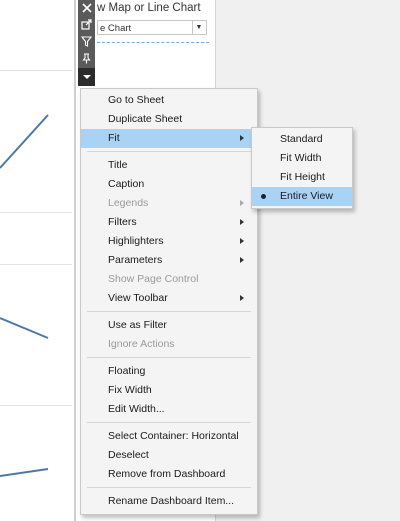 The height and width of the screenshot is (521, 400). Describe the element at coordinates (263, 196) in the screenshot. I see `selected-bullet-icon` at that location.